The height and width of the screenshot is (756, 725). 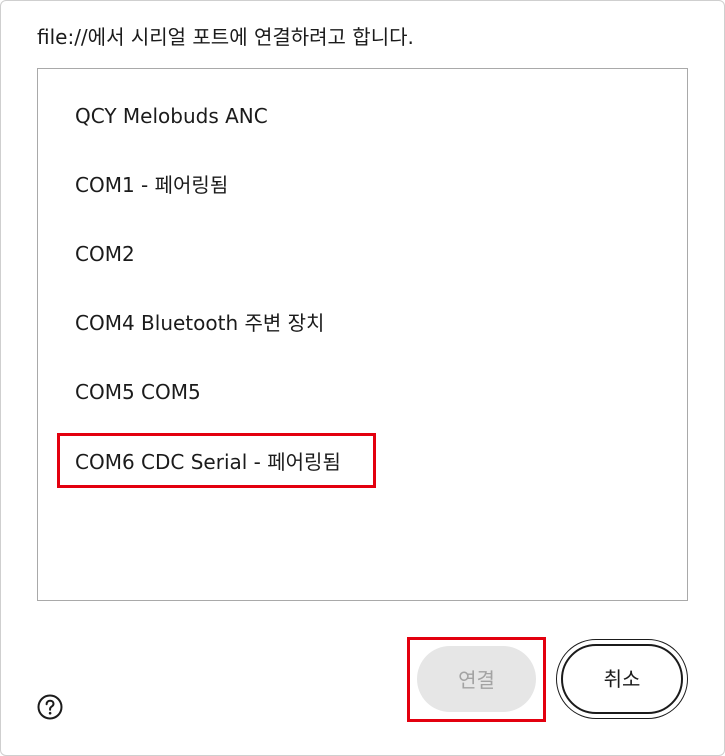 I want to click on port-item-qcy-melobuds: QCY Melobuds ANC, so click(x=171, y=116).